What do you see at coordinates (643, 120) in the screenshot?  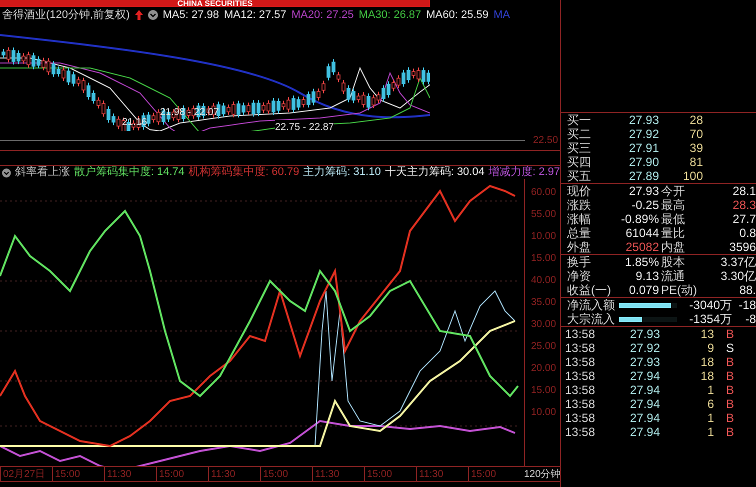 I see `bid-price: 27.93` at bounding box center [643, 120].